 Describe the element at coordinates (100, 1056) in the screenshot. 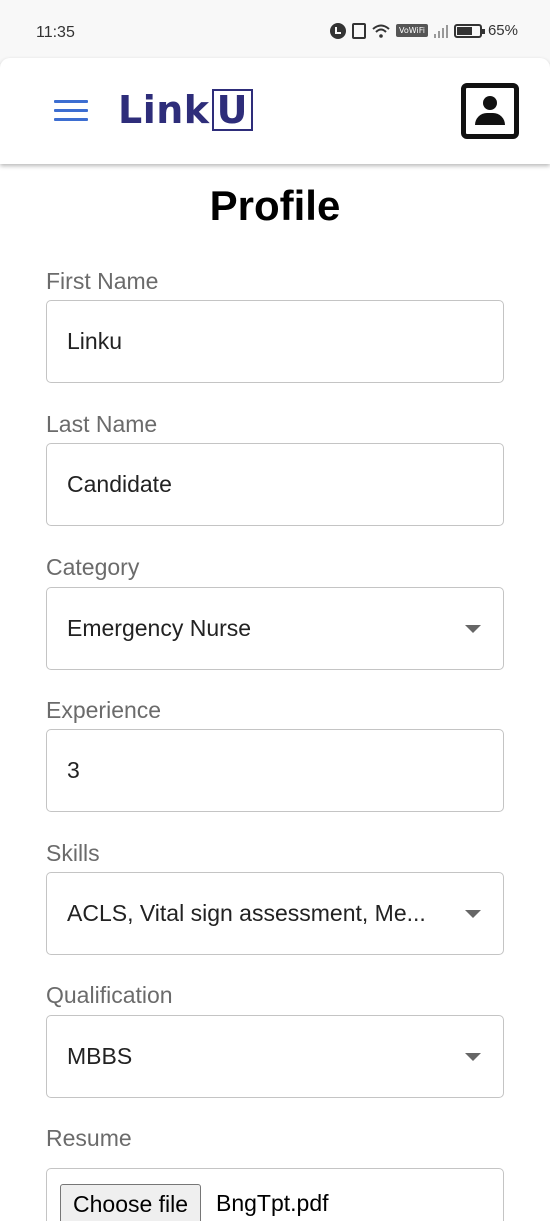

I see `qualification-value: MBBS` at that location.